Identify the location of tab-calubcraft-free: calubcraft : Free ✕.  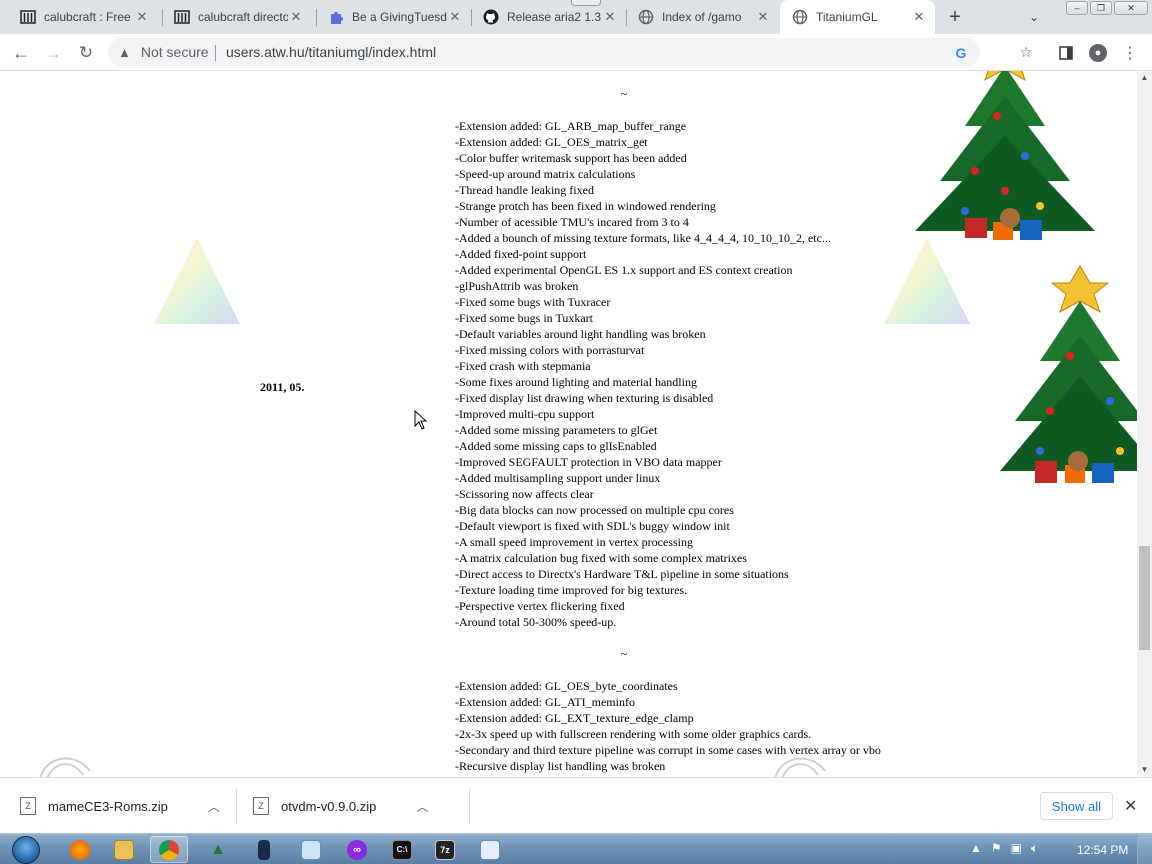
(83, 17).